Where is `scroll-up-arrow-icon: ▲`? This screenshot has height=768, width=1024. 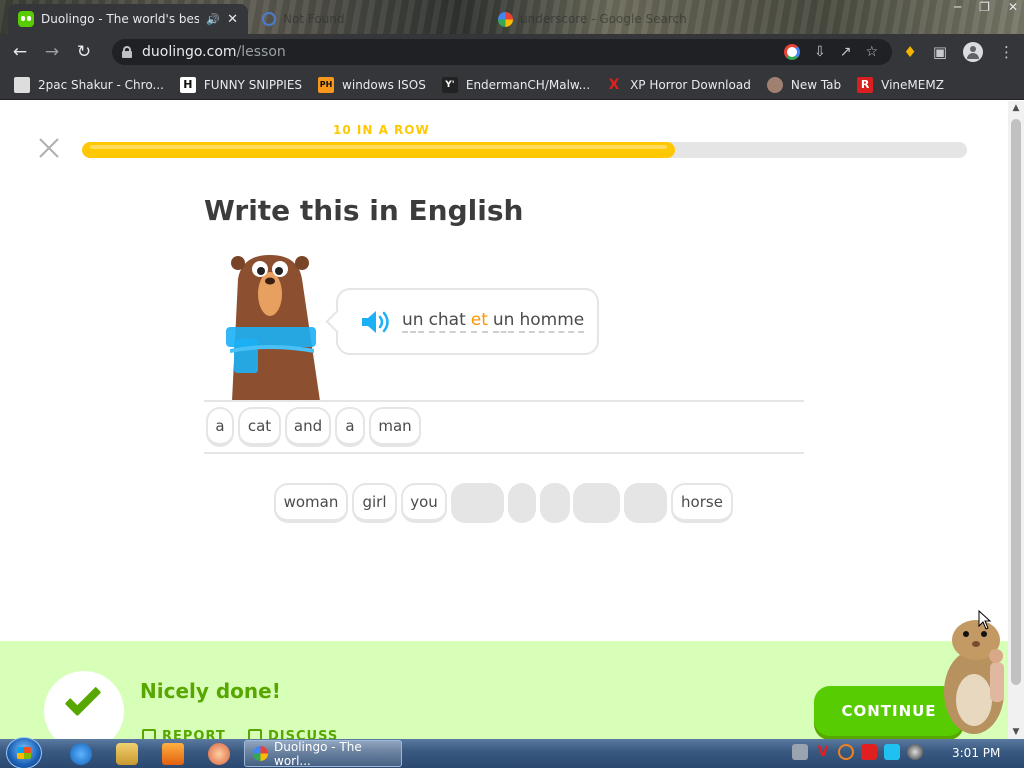 scroll-up-arrow-icon: ▲ is located at coordinates (1016, 108).